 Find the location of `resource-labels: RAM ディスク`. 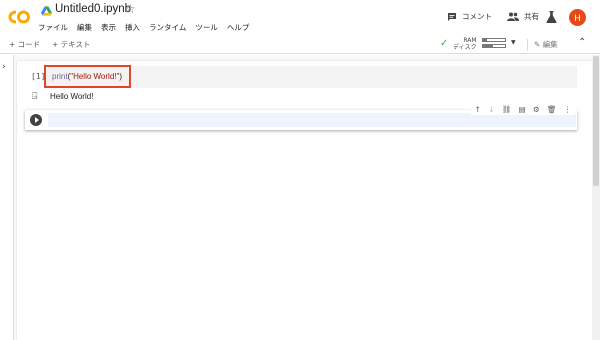

resource-labels: RAM ディスク is located at coordinates (465, 44).